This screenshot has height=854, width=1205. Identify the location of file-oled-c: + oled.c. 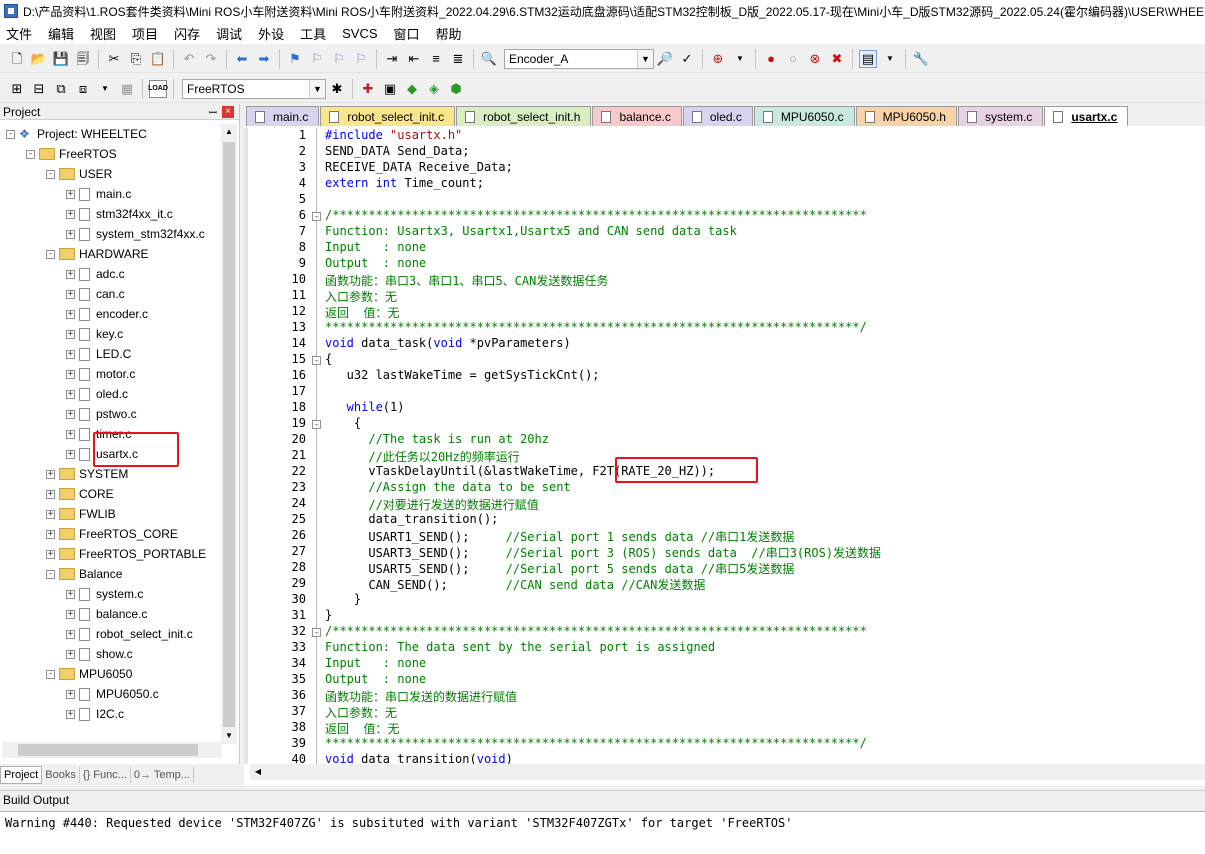
(97, 394).